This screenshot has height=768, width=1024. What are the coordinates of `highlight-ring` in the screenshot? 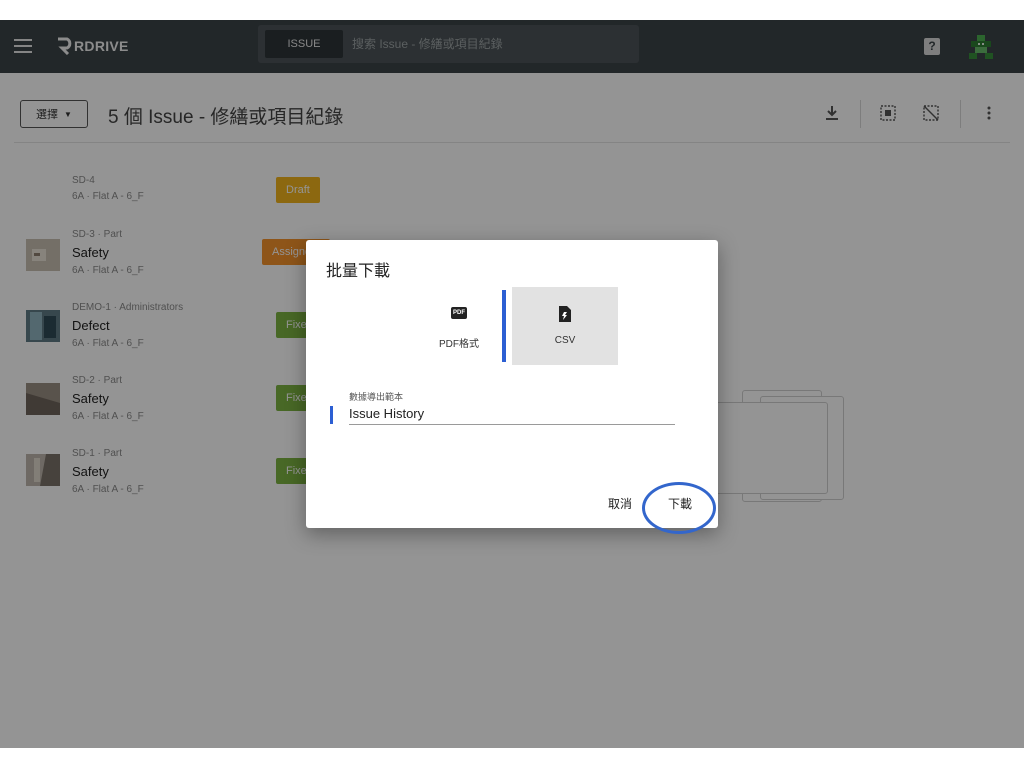 It's located at (679, 508).